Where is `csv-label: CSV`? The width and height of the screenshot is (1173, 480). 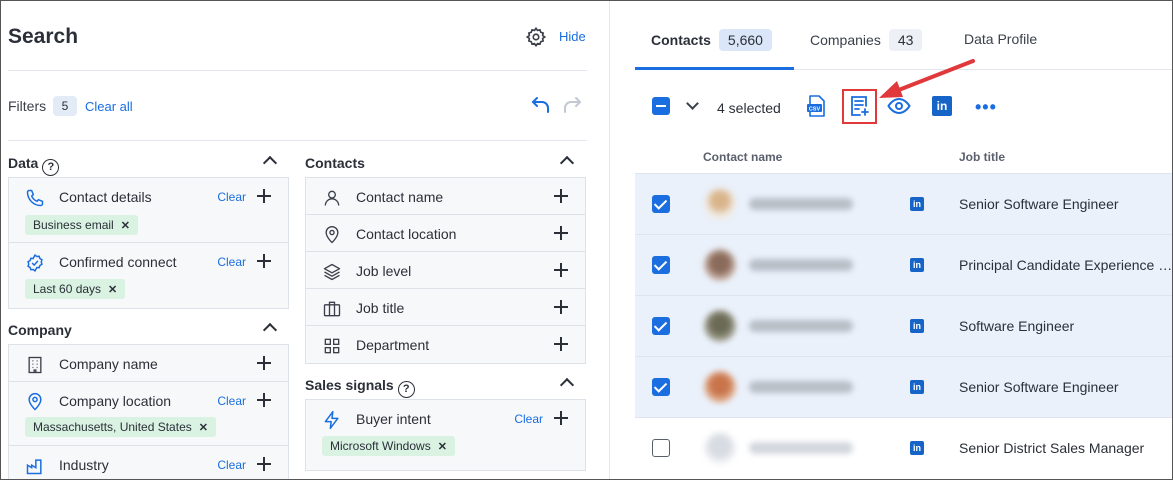 csv-label: CSV is located at coordinates (815, 109).